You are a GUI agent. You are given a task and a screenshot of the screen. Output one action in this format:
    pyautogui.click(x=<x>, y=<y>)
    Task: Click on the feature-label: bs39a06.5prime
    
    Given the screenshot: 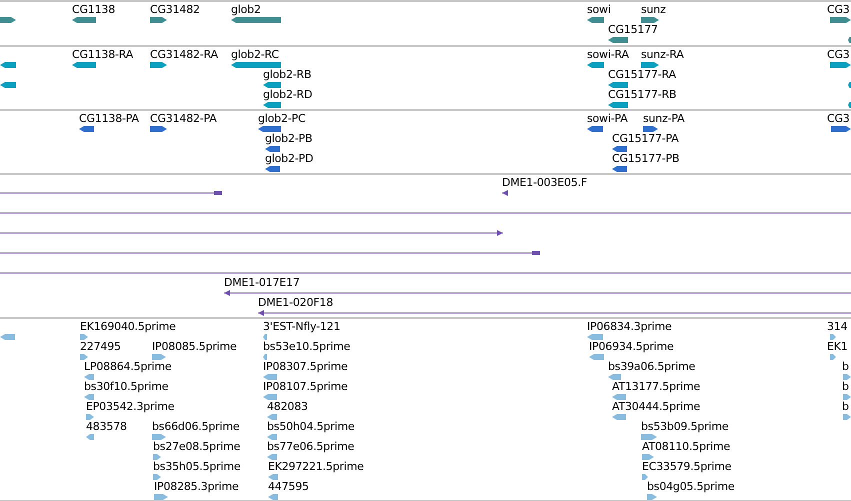 What is the action you would take?
    pyautogui.click(x=652, y=366)
    